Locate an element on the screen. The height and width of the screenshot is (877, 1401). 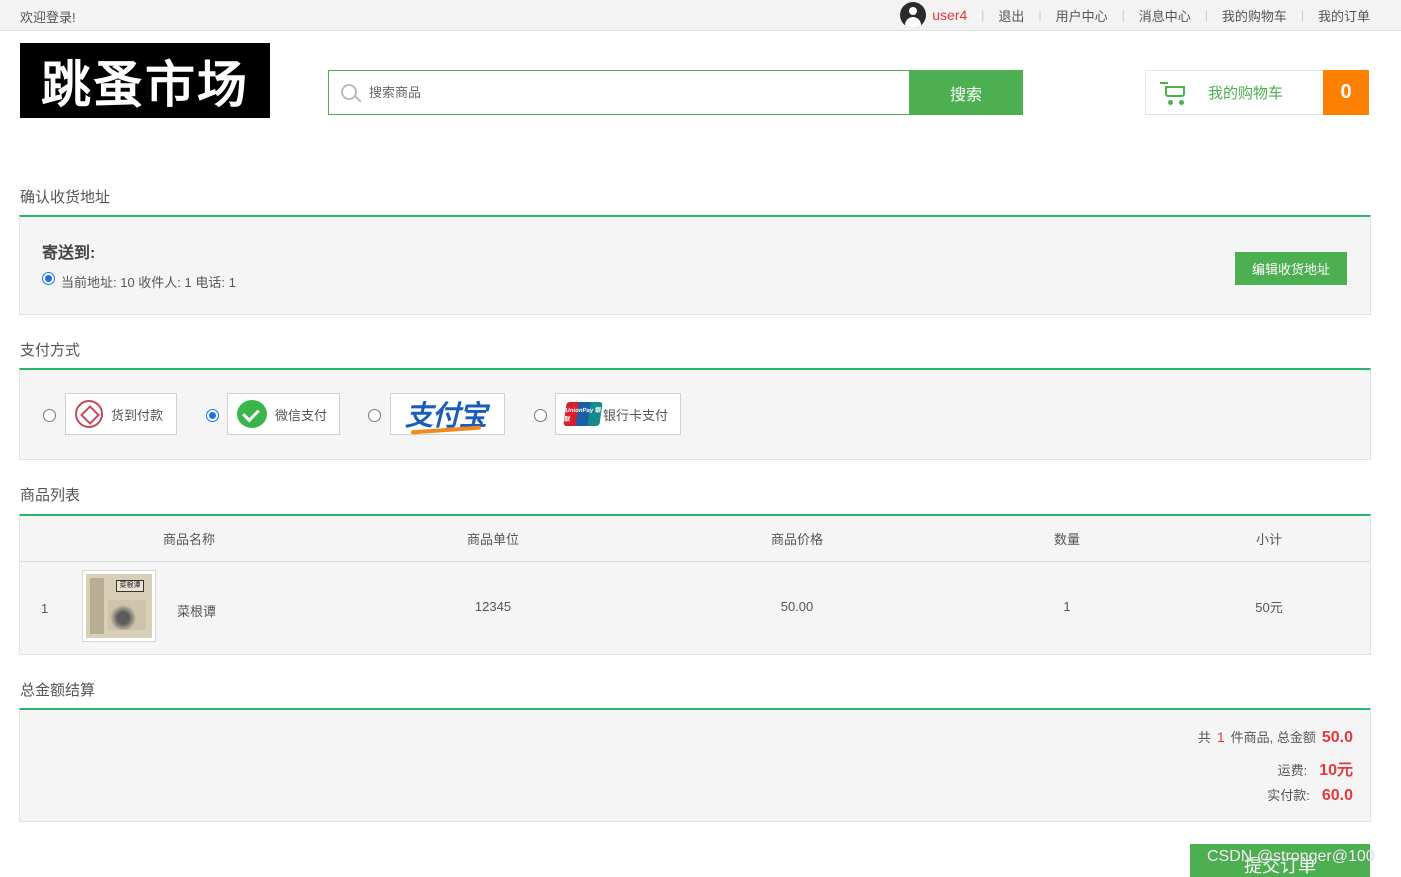
goods-table: 商品名称 商品单位 商品价格 数量 小计 12345 50.00 1 50元 is located at coordinates (695, 584).